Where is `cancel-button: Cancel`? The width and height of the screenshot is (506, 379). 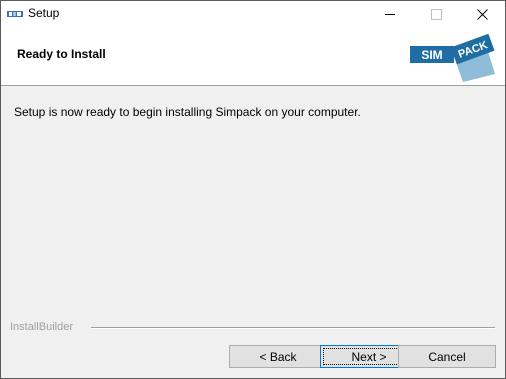 cancel-button: Cancel is located at coordinates (447, 356).